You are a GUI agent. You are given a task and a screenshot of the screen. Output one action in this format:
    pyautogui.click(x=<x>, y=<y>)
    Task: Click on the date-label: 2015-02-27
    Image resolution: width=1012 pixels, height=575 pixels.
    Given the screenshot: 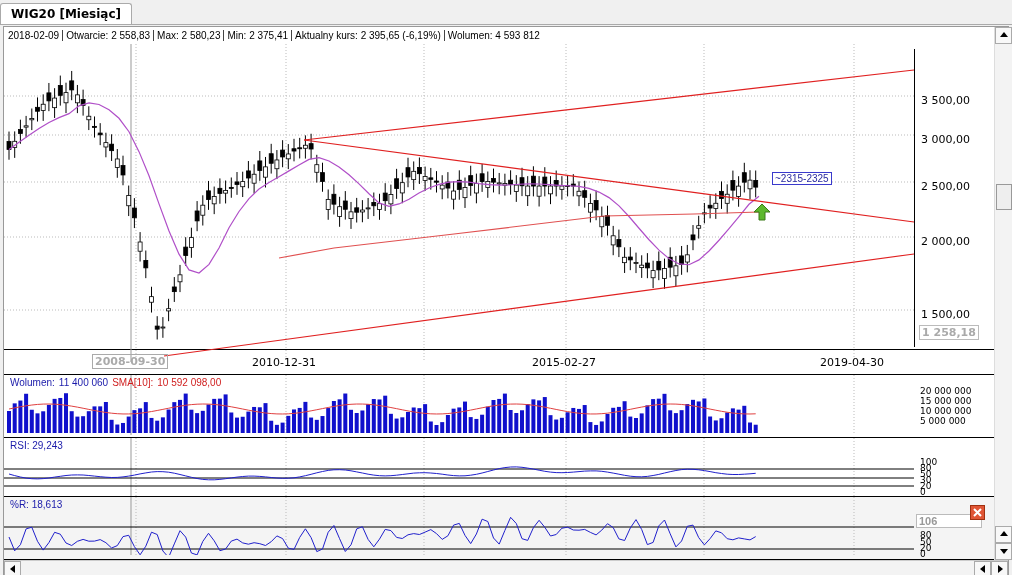 What is the action you would take?
    pyautogui.click(x=564, y=362)
    